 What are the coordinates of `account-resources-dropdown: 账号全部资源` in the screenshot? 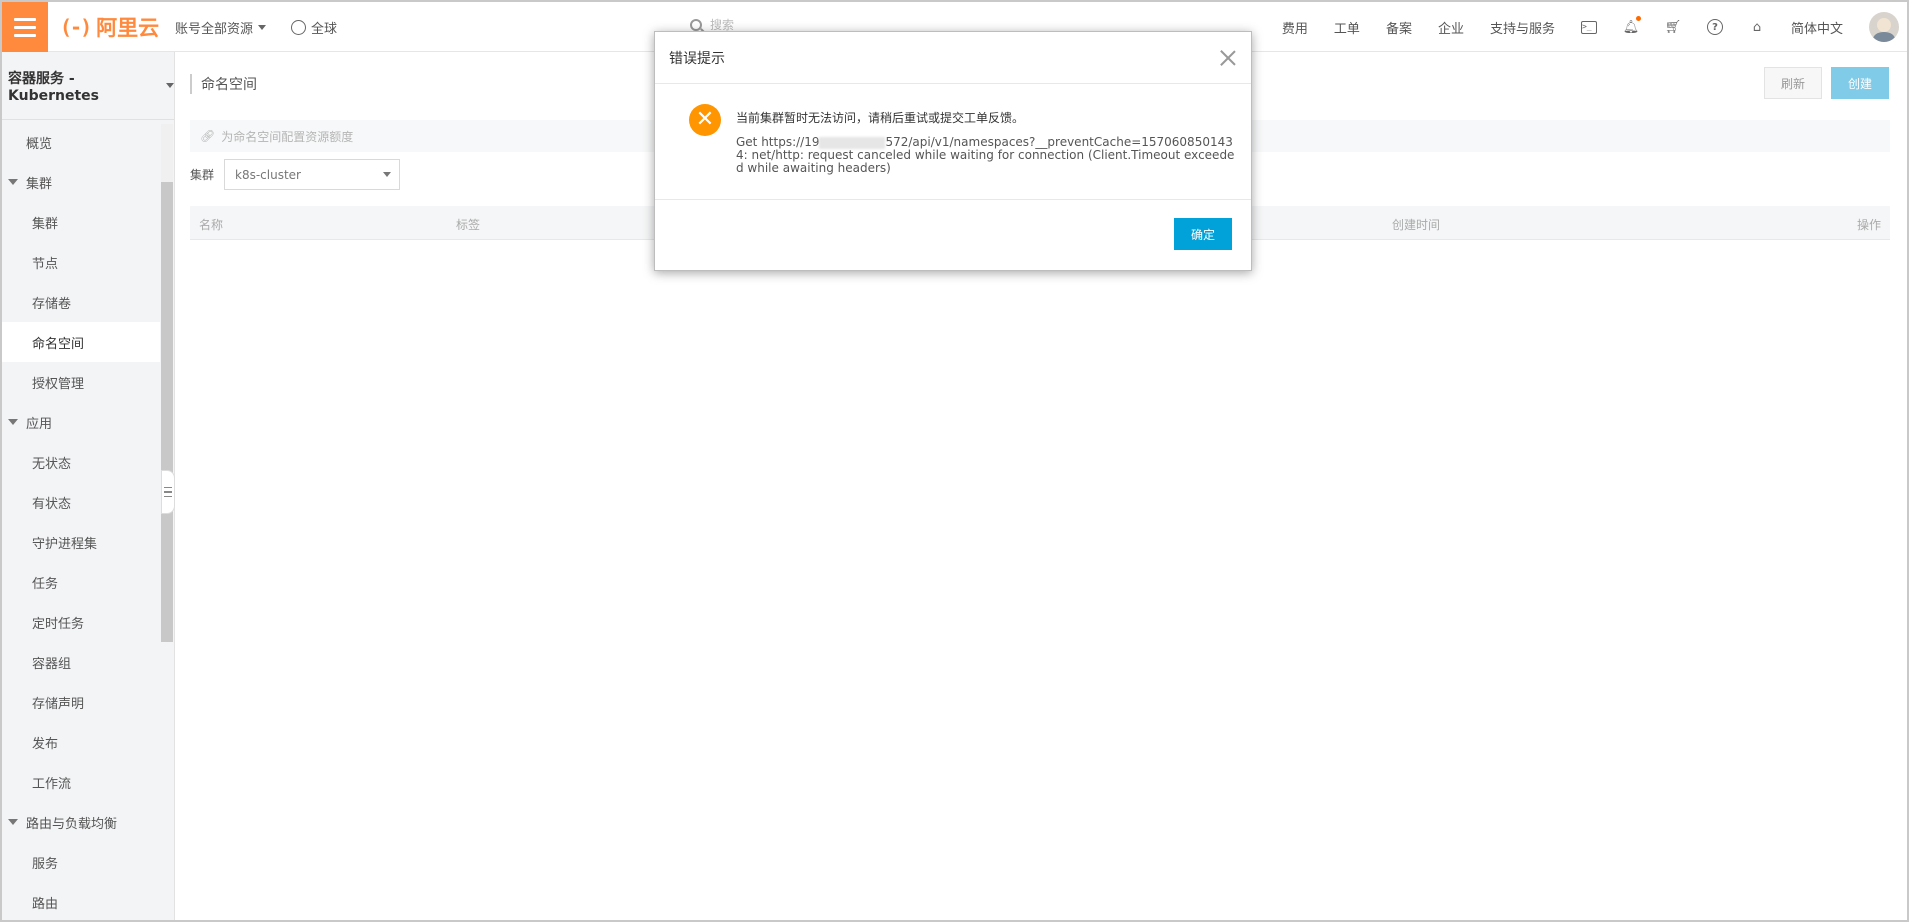 It's located at (221, 27).